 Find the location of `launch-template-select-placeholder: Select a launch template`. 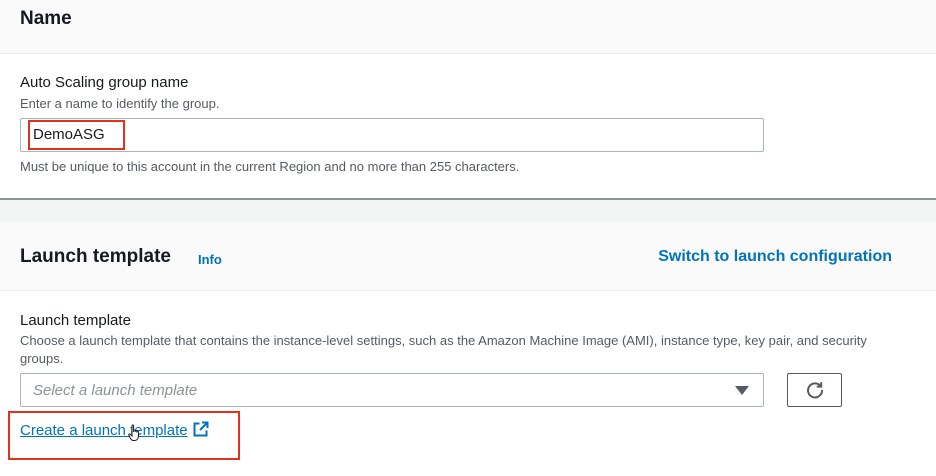

launch-template-select-placeholder: Select a launch template is located at coordinates (115, 390).